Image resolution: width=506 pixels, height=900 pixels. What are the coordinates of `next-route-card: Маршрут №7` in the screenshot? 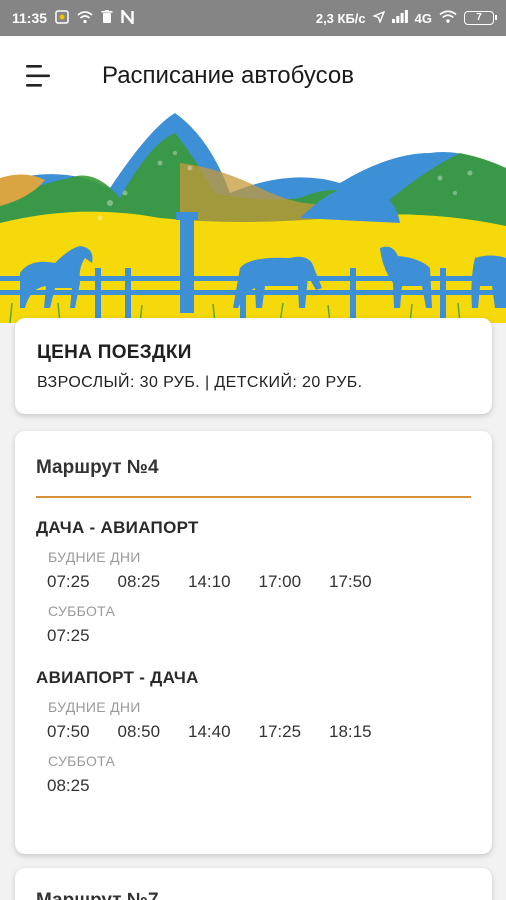 It's located at (253, 884).